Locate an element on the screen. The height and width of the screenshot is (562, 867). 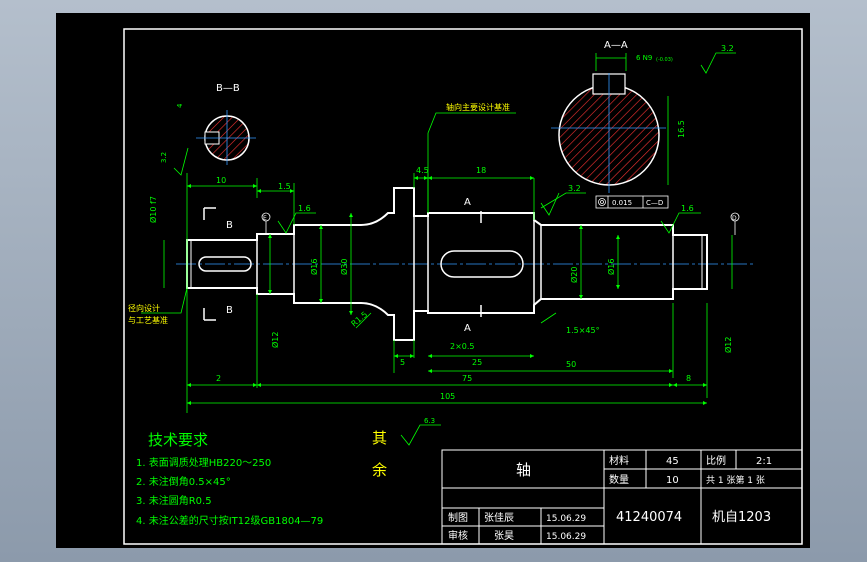
tech-req-title: 技术要求 is located at coordinates (178, 440).